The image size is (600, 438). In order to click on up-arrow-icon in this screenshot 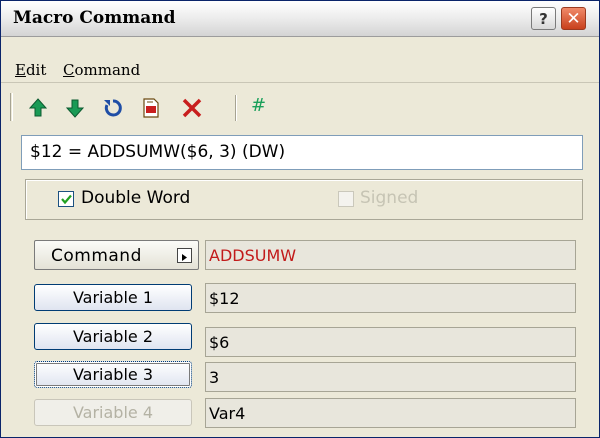, I will do `click(38, 108)`.